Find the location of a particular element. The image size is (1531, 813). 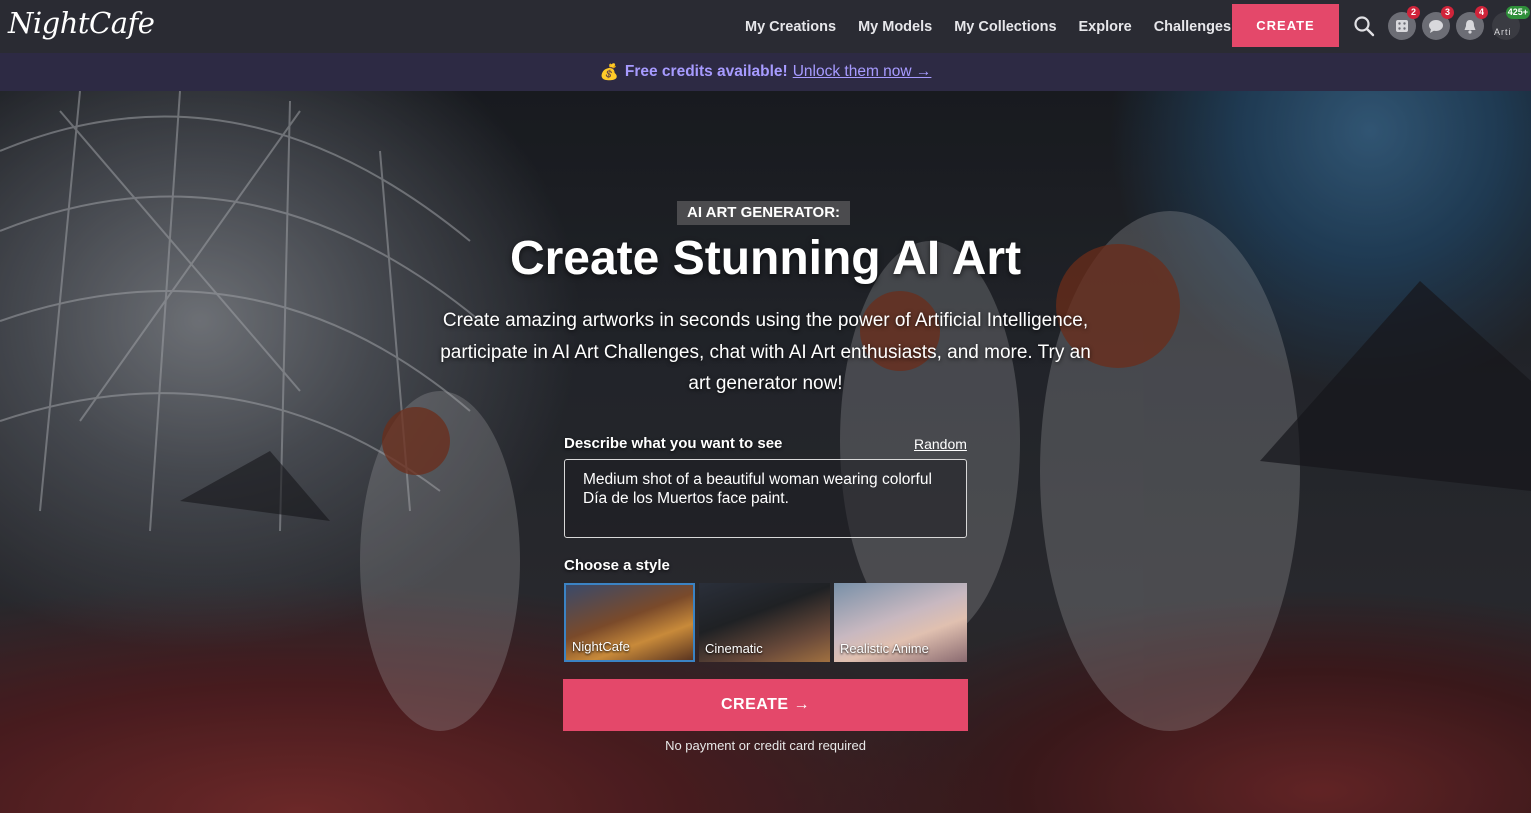

avatar-badge: 425+ is located at coordinates (1517, 12).